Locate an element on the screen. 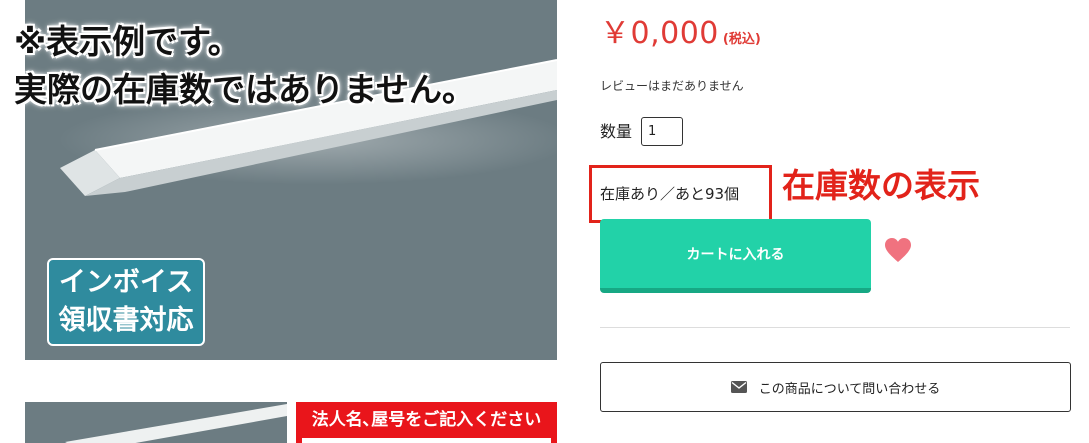 Image resolution: width=1089 pixels, height=443 pixels. contact-about-product-button: この商品について問い合わせる is located at coordinates (835, 387).